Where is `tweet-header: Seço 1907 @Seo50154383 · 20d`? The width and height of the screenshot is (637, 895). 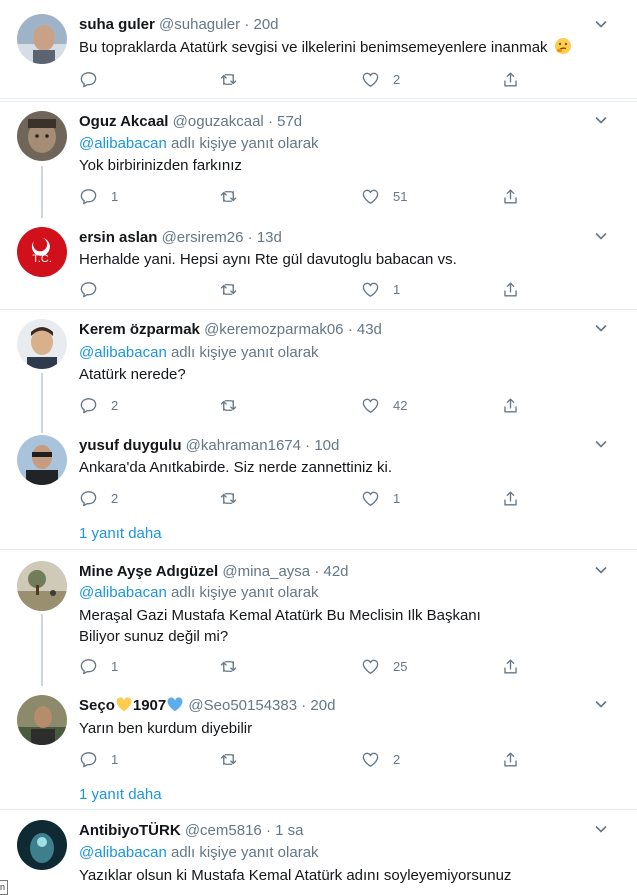 tweet-header: Seço 1907 @Seo50154383 · 20d is located at coordinates (333, 706).